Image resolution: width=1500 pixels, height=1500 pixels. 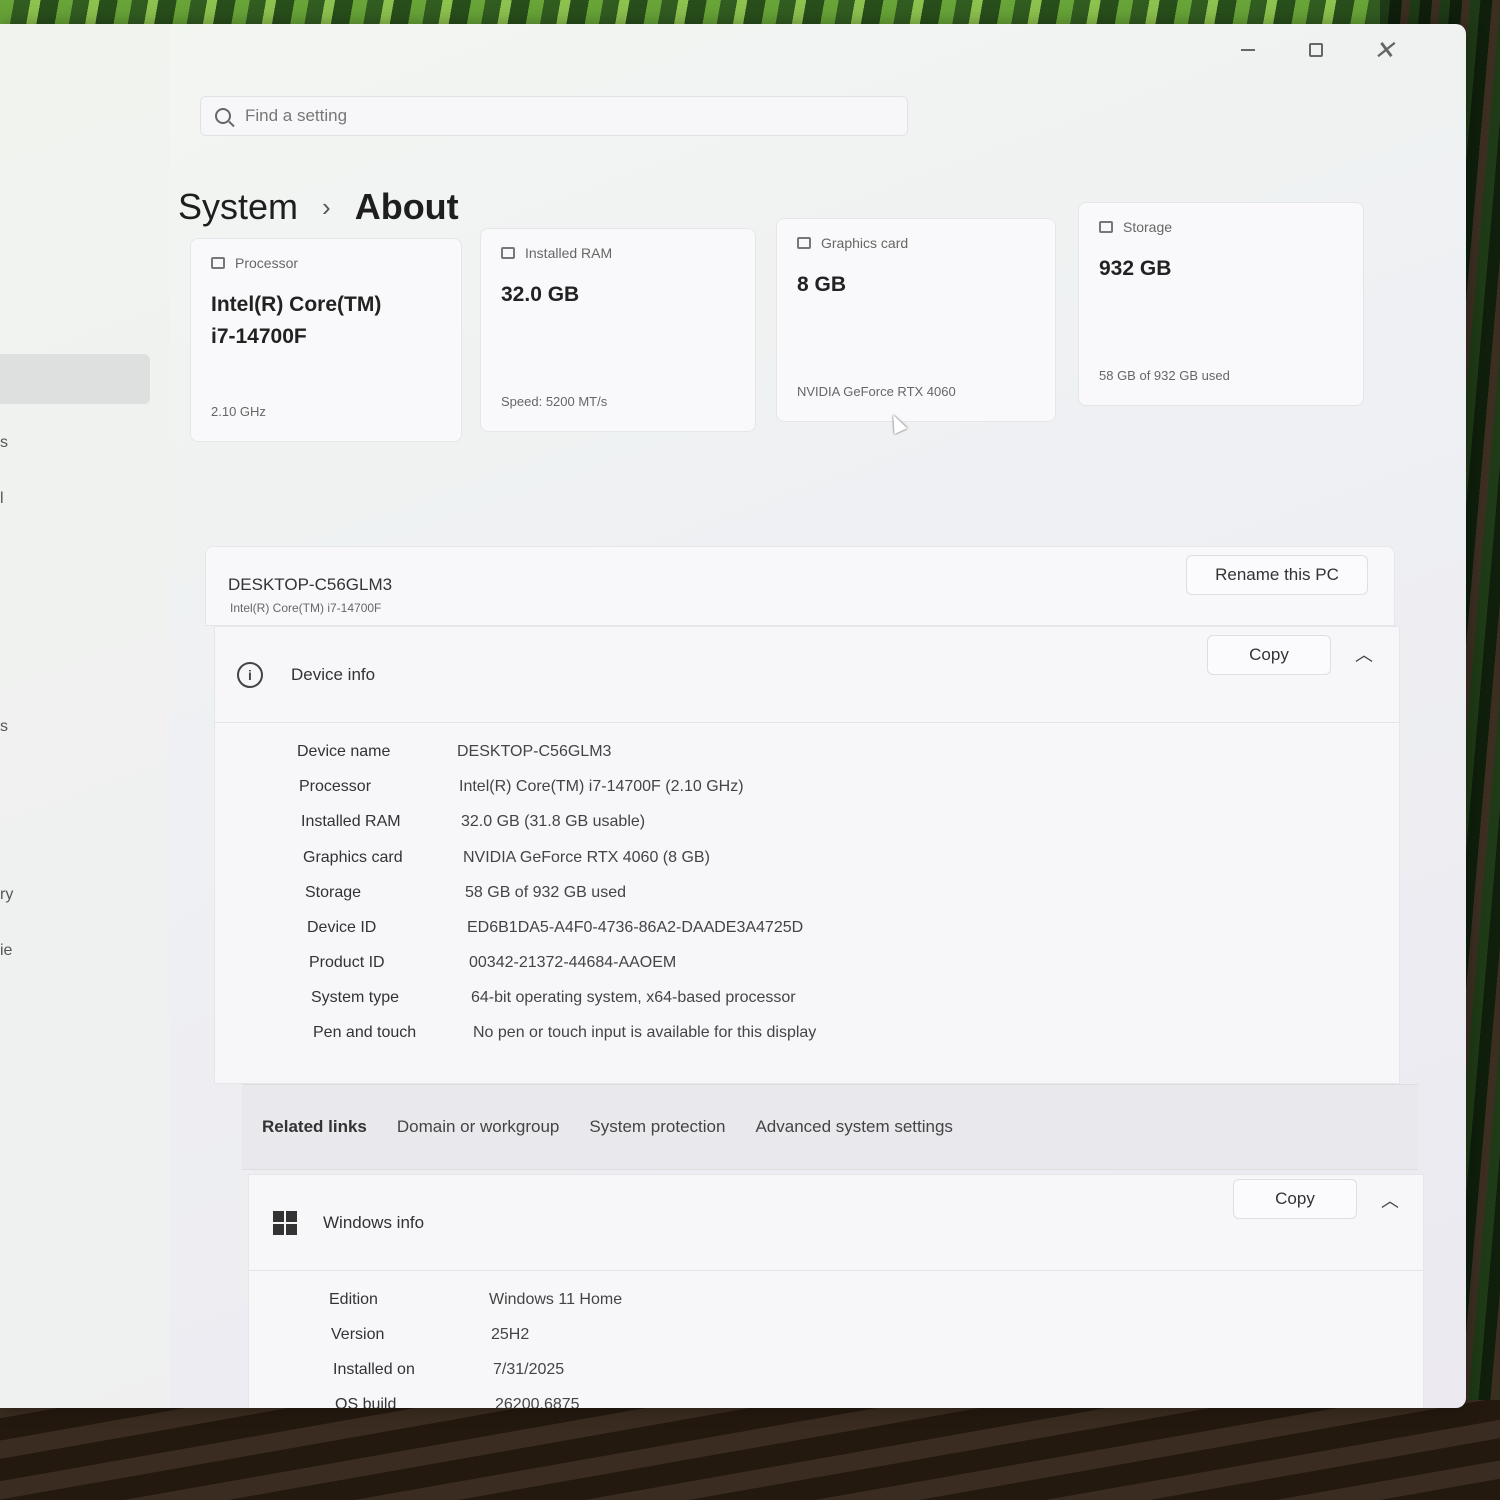 What do you see at coordinates (573, 962) in the screenshot?
I see `info-value: 00342-21372-44684-AAOEM` at bounding box center [573, 962].